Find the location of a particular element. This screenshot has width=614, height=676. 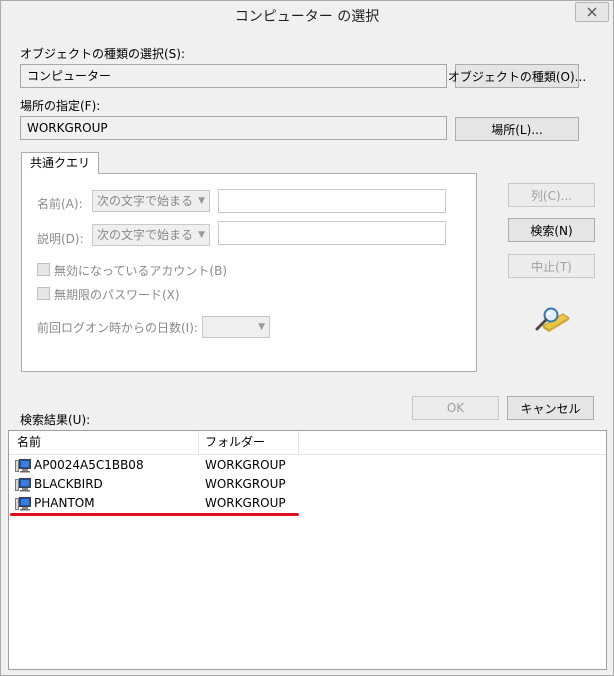

title-bar: コンピューター の選択 is located at coordinates (307, 17).